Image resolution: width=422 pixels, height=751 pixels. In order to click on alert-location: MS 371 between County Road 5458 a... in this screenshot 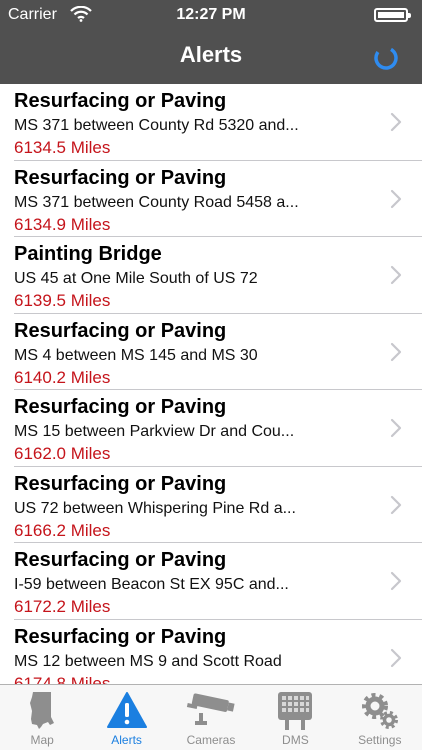, I will do `click(156, 202)`.